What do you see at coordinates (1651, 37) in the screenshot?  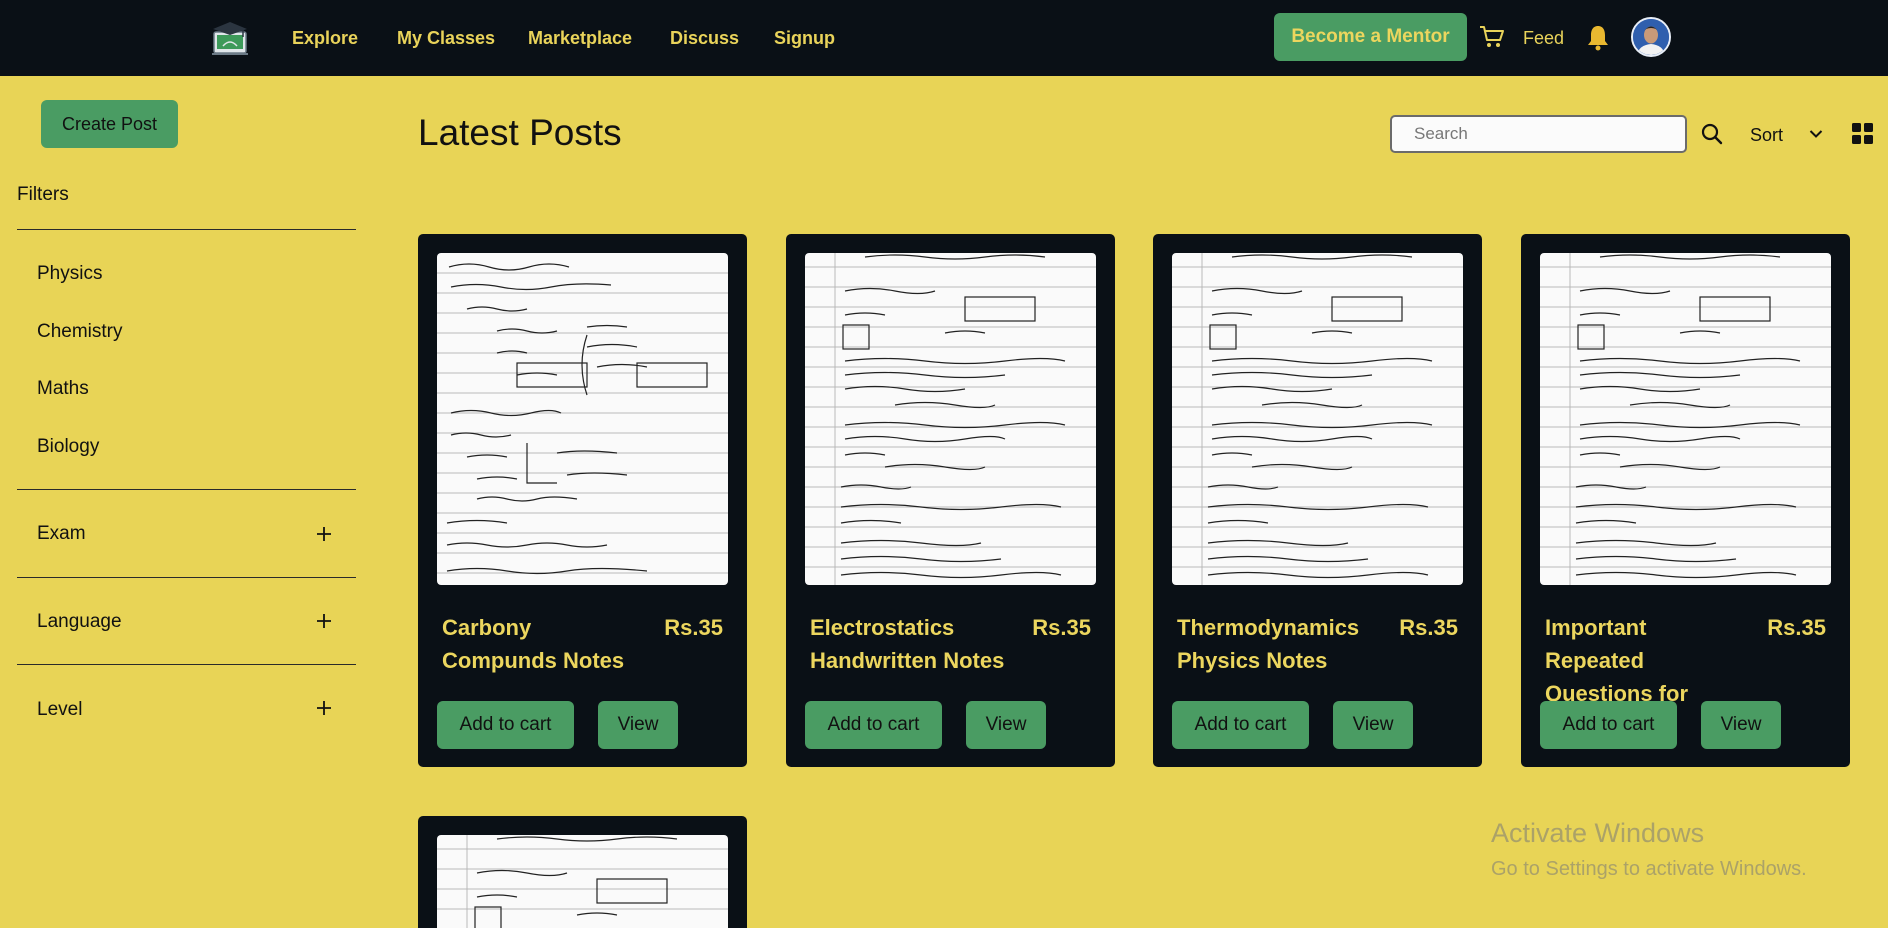 I see `avatar` at bounding box center [1651, 37].